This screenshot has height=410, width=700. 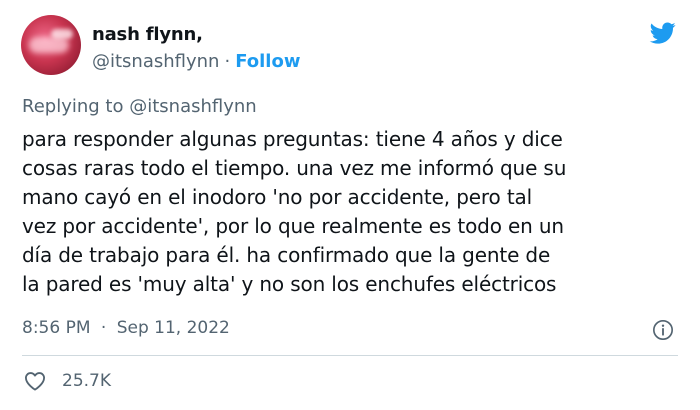 What do you see at coordinates (173, 328) in the screenshot?
I see `tweet-date: Sep 11, 2022` at bounding box center [173, 328].